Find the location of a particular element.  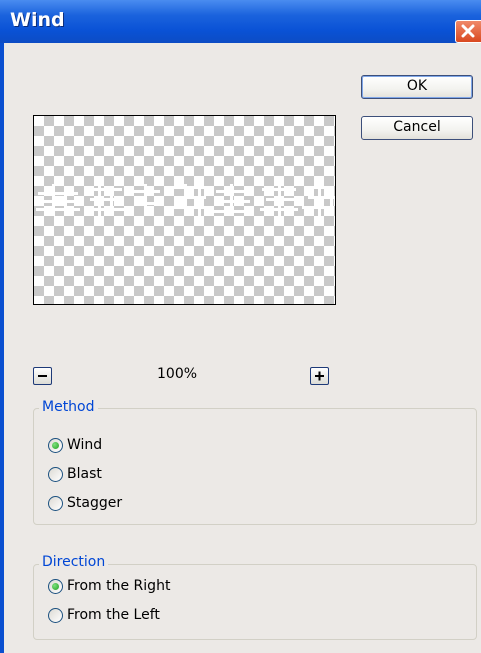

plus-icon is located at coordinates (319, 376).